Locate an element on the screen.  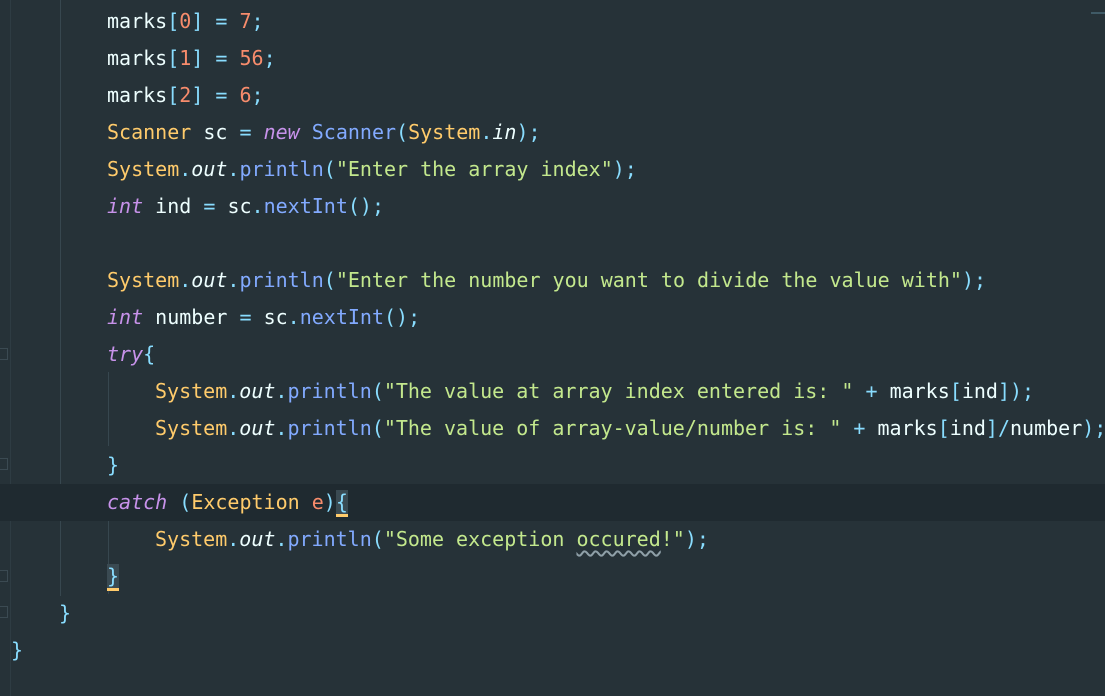
method-call: nextInt is located at coordinates (341, 317).